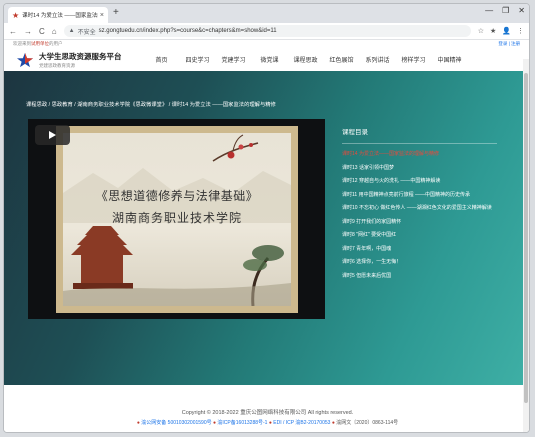 The width and height of the screenshot is (535, 437). I want to click on lesson-item: 课时11 用中国精神点亮前行旅程 ——中国精神的历史传承, so click(419, 195).